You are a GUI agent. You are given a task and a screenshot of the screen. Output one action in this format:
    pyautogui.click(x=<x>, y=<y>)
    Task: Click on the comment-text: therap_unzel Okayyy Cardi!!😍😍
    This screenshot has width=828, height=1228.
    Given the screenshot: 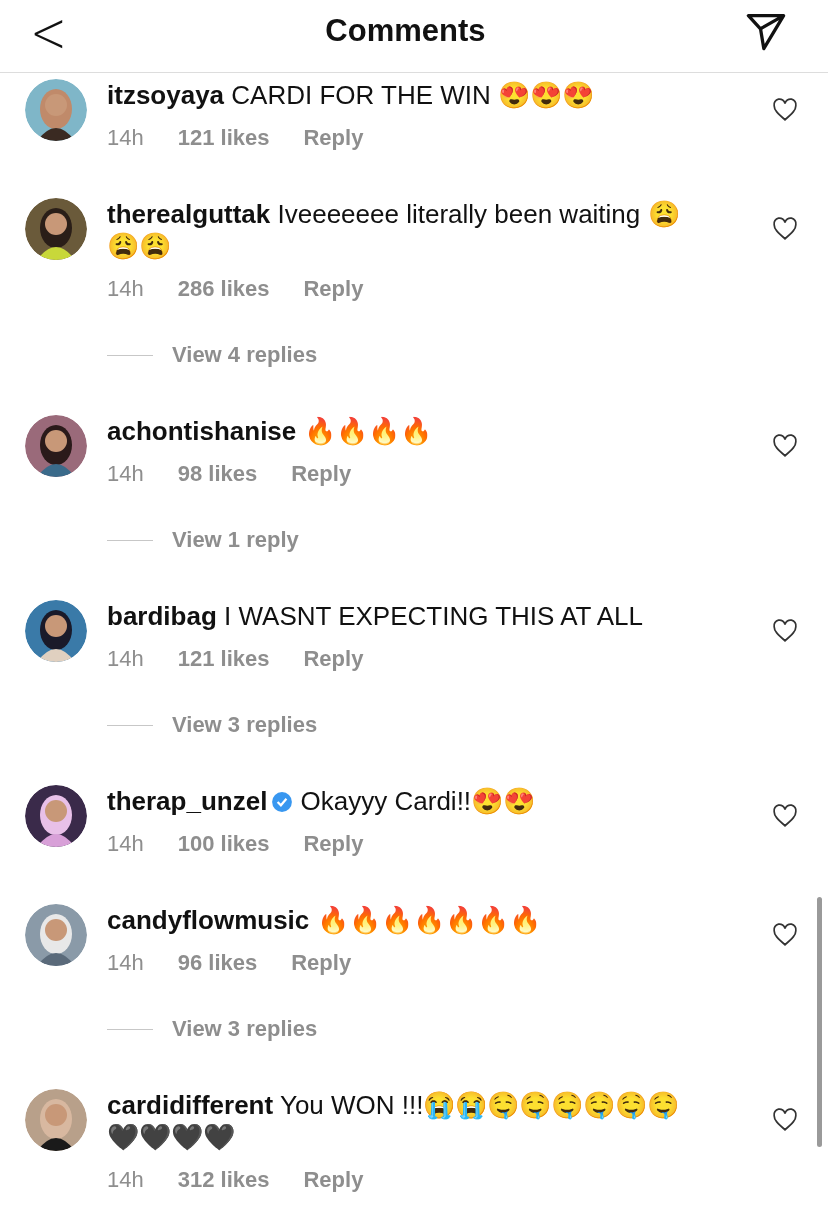 What is the action you would take?
    pyautogui.click(x=322, y=801)
    